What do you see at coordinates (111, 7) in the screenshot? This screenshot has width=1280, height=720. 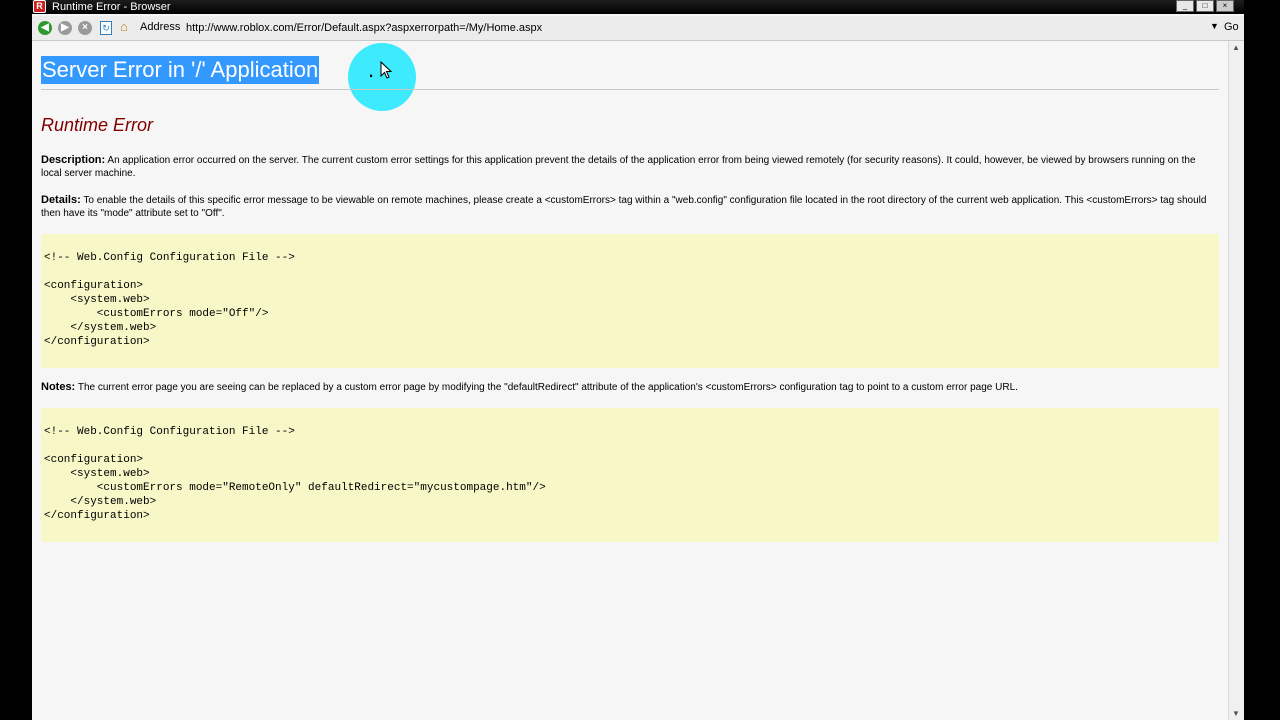 I see `window-title: Runtime Error - Browser` at bounding box center [111, 7].